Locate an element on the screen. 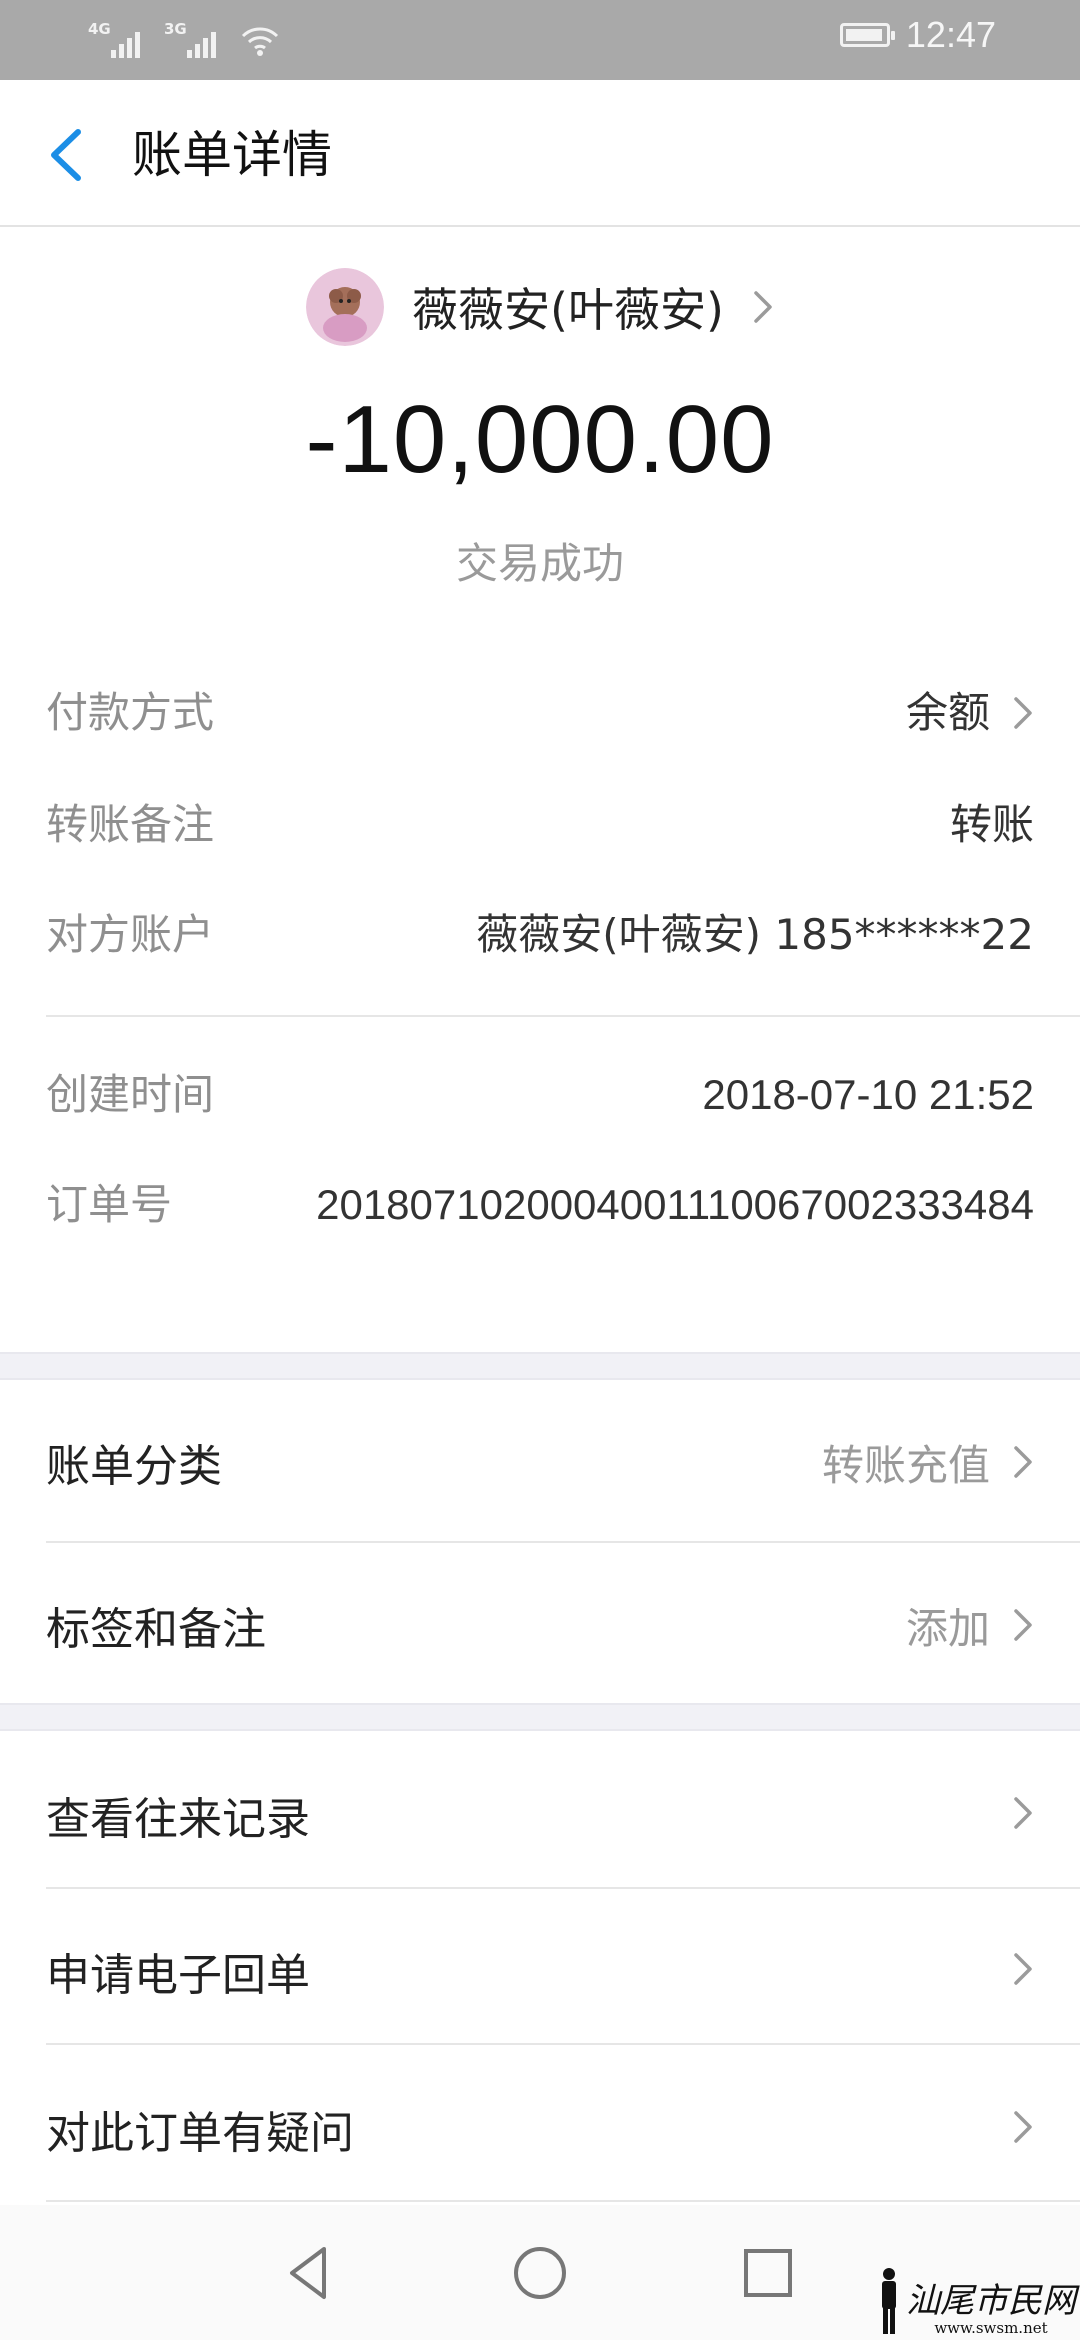 The width and height of the screenshot is (1080, 2340). counterparty-row: 对方账户 薇薇安(叶薇安) 185******22 is located at coordinates (540, 935).